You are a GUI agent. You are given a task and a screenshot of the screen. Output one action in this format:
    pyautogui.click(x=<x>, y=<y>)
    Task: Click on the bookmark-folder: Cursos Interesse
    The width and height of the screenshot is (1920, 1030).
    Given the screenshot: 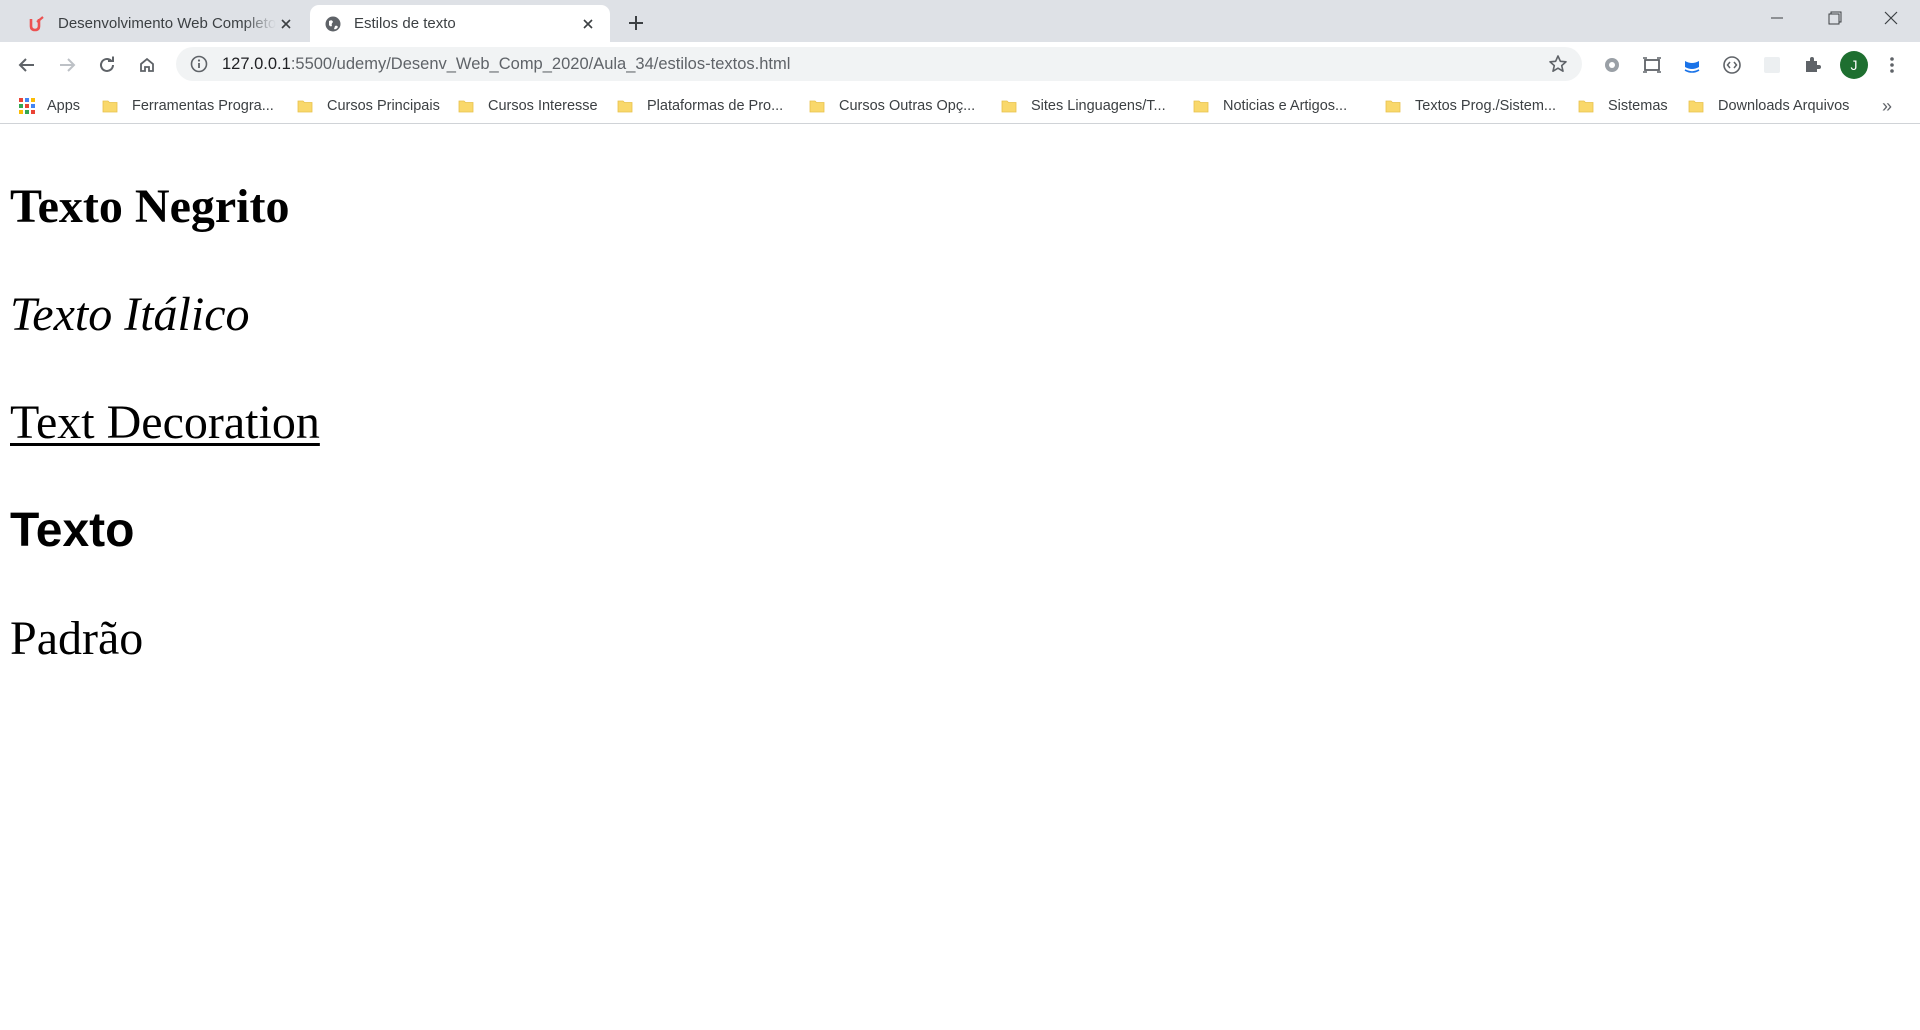 What is the action you would take?
    pyautogui.click(x=528, y=106)
    